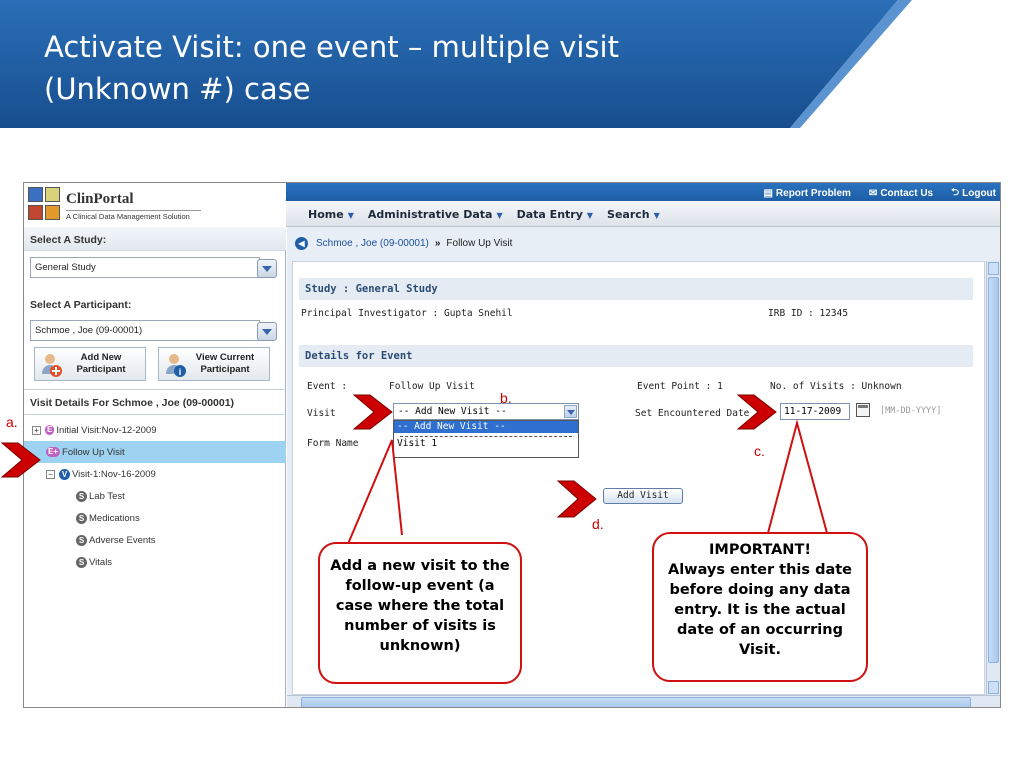  I want to click on nav-search: Search ▼, so click(633, 214).